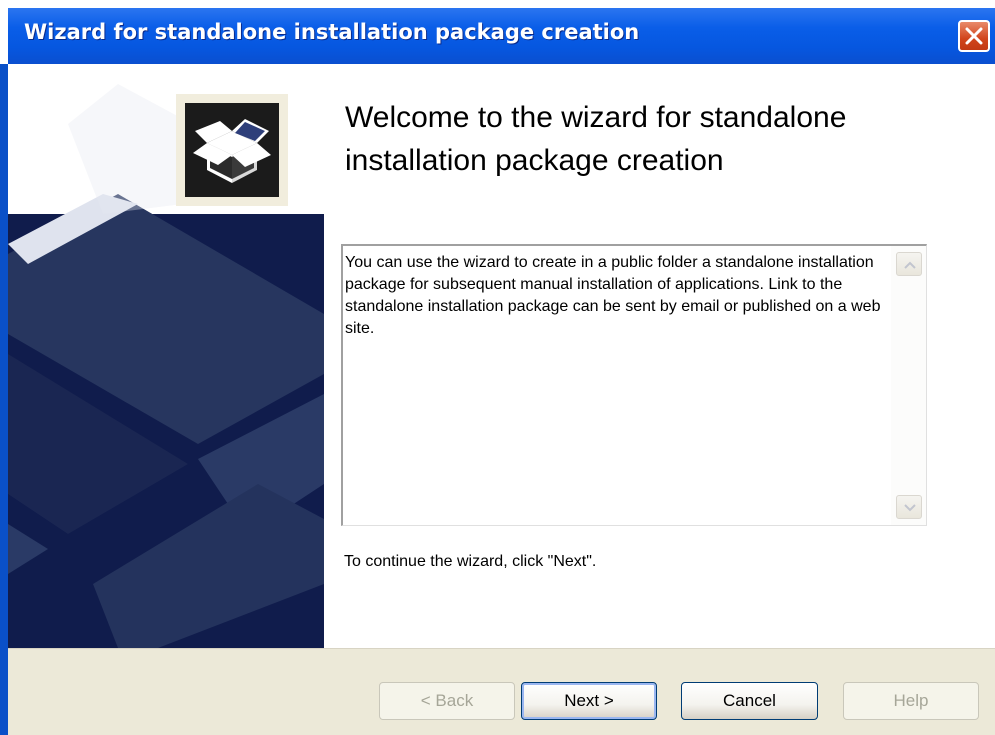 The height and width of the screenshot is (735, 995). I want to click on description-scrollbar, so click(908, 385).